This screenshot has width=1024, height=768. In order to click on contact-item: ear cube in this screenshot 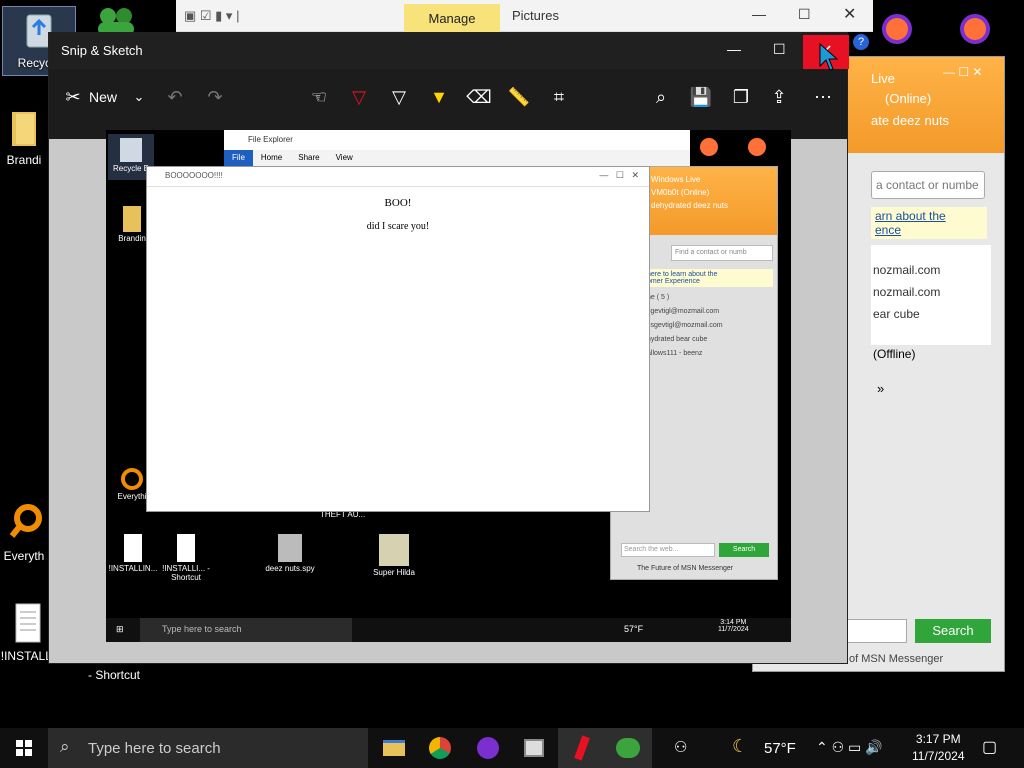, I will do `click(931, 310)`.